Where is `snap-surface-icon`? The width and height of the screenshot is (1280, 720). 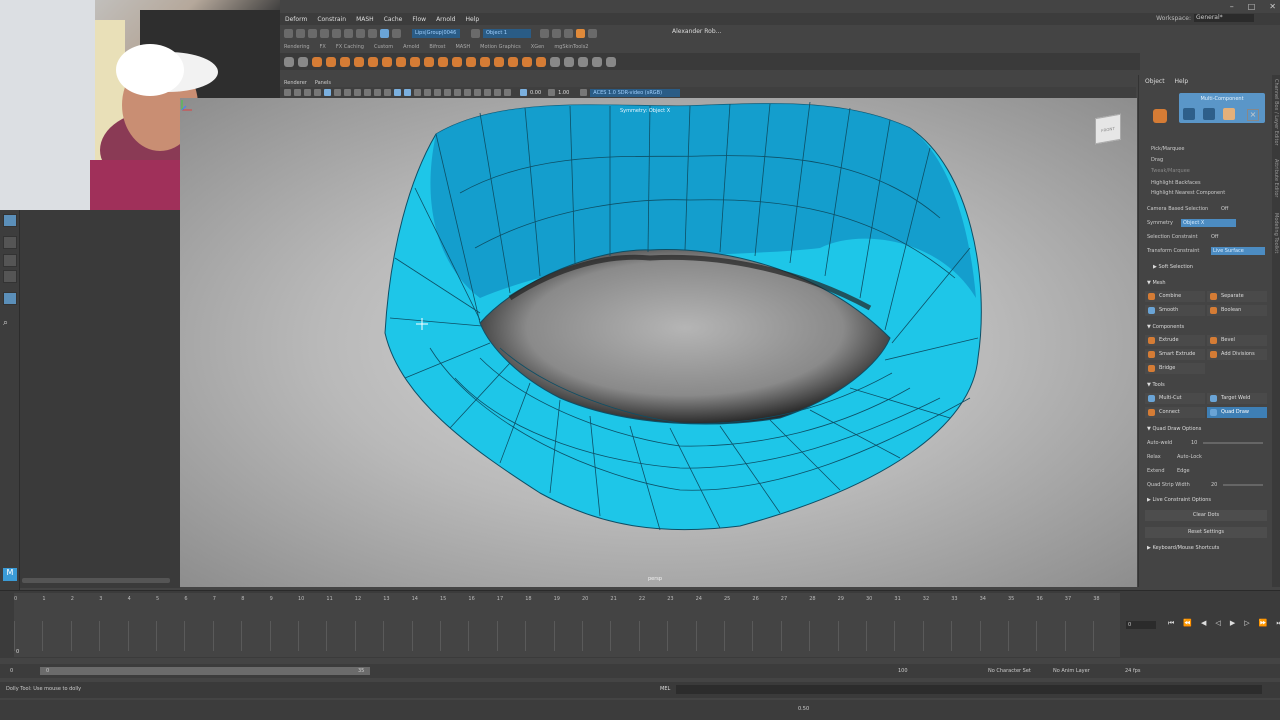 snap-surface-icon is located at coordinates (384, 33).